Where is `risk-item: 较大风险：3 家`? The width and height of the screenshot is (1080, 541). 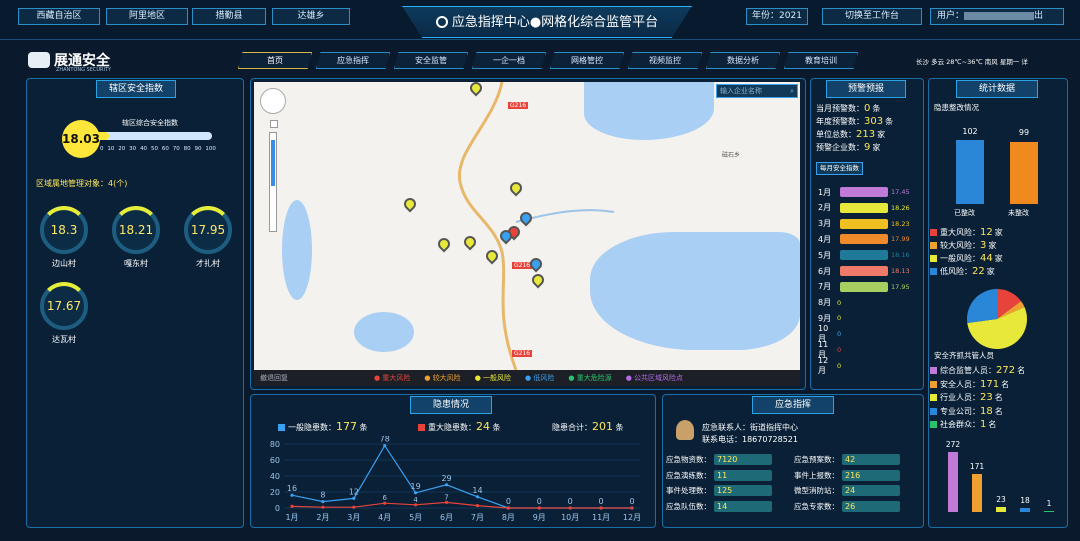
risk-item: 较大风险：3 家 is located at coordinates (966, 245).